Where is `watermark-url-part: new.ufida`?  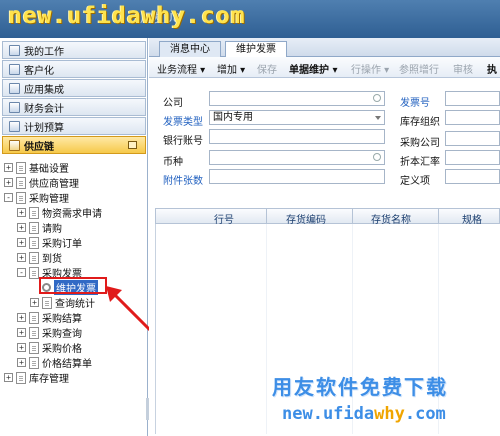
watermark-url-part: new.ufida is located at coordinates (328, 414).